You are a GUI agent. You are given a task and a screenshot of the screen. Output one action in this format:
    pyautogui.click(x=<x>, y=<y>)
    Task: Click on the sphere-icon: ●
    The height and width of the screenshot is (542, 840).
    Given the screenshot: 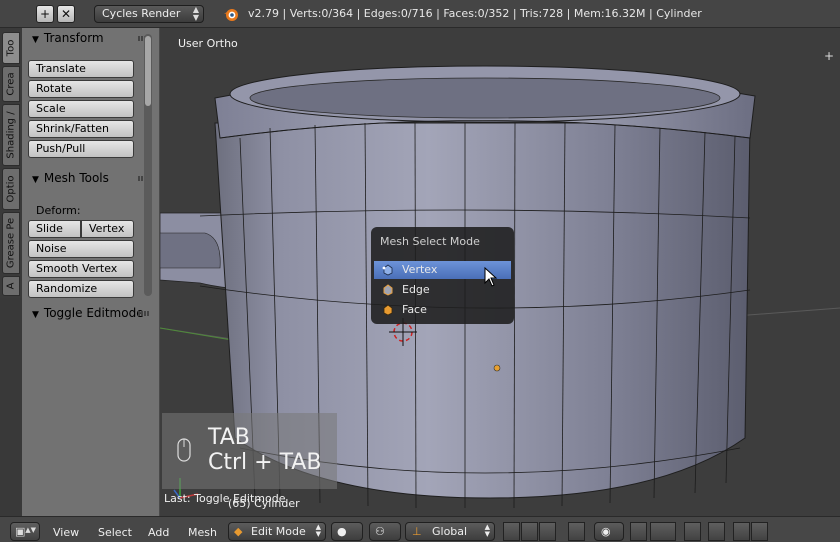 What is the action you would take?
    pyautogui.click(x=342, y=531)
    